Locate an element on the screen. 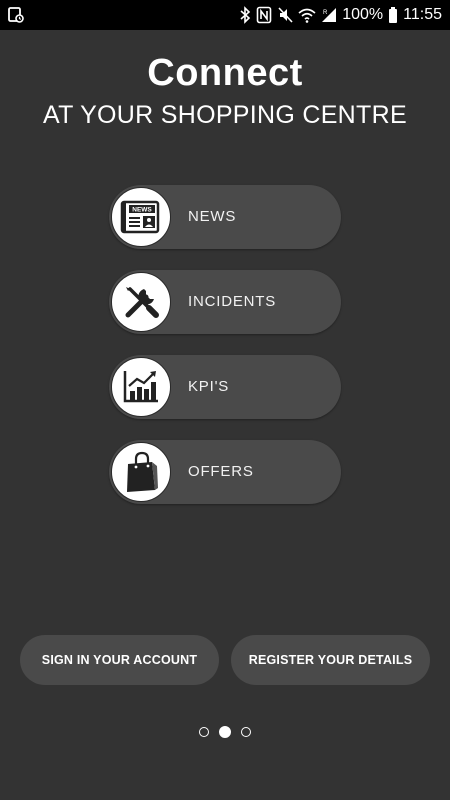 The image size is (450, 800). menu-item-news: NEWS NEWS is located at coordinates (225, 217).